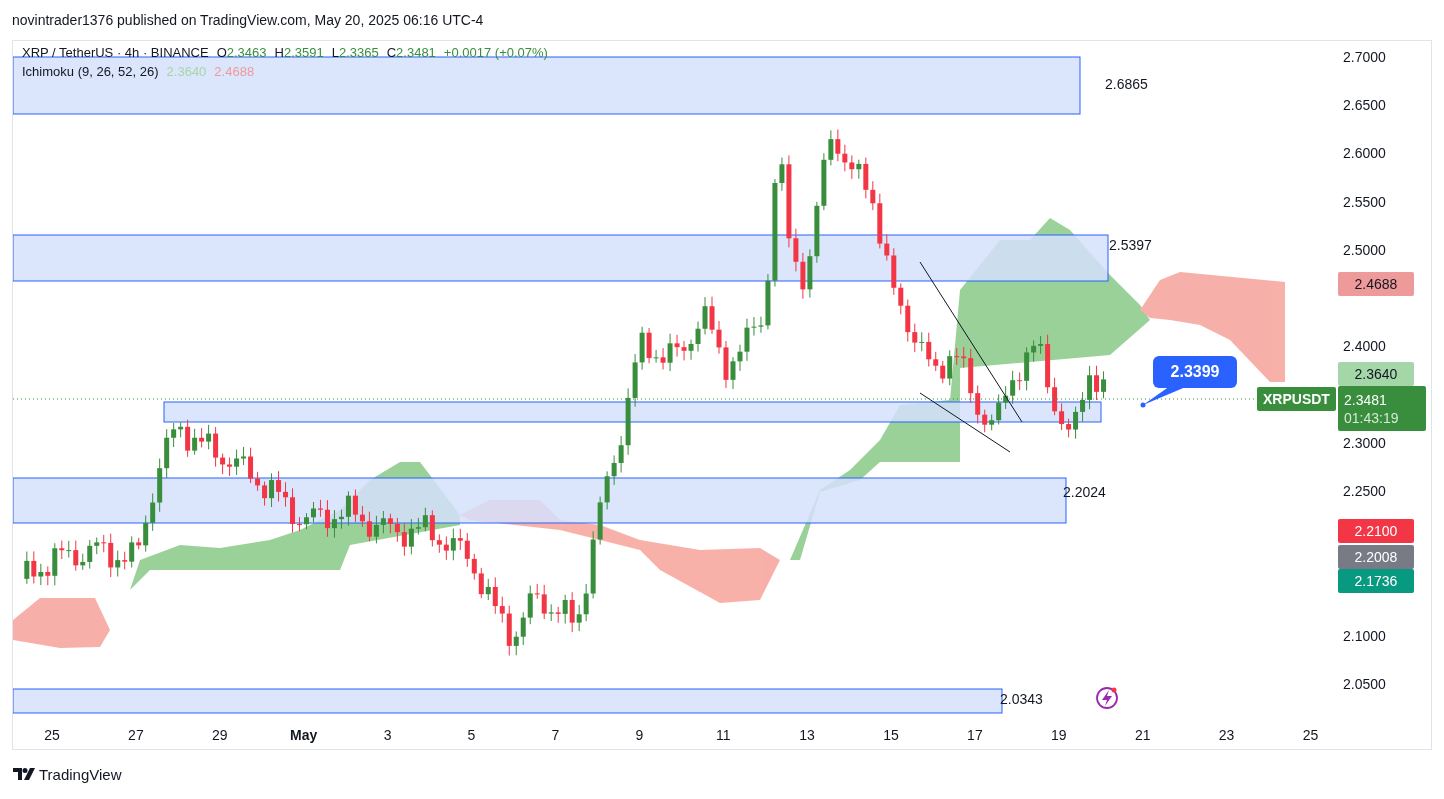  Describe the element at coordinates (723, 735) in the screenshot. I see `time-label: 11` at that location.